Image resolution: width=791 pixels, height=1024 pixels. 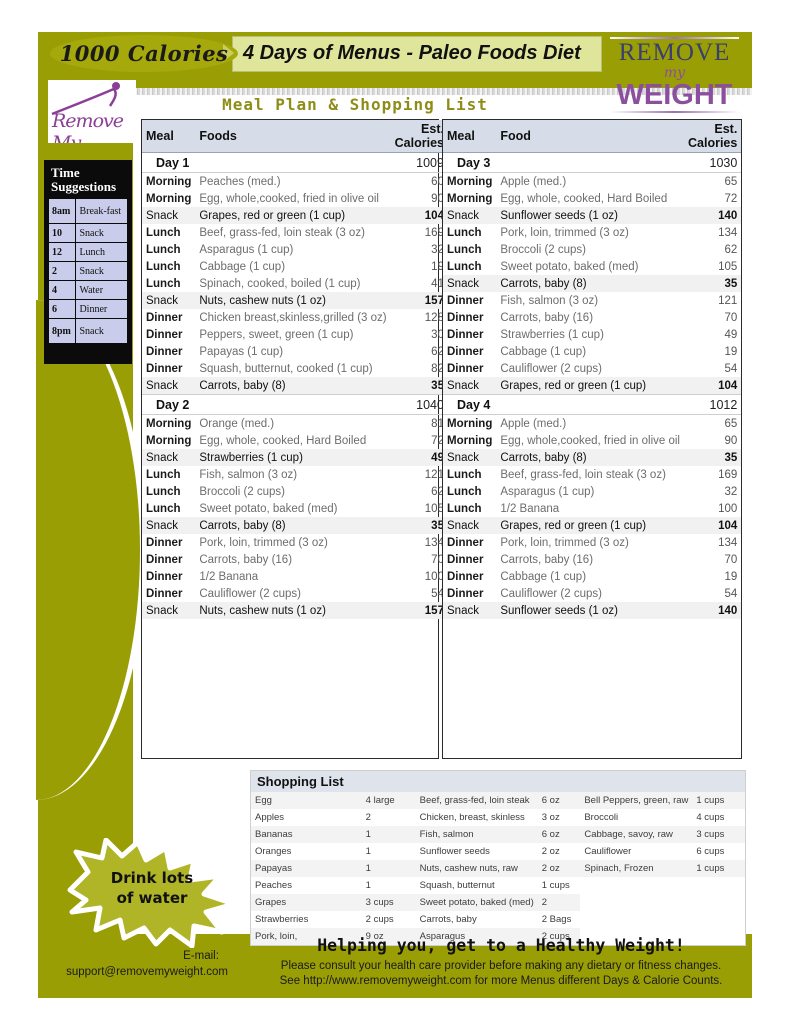 I want to click on food-calories: 100, so click(x=434, y=576).